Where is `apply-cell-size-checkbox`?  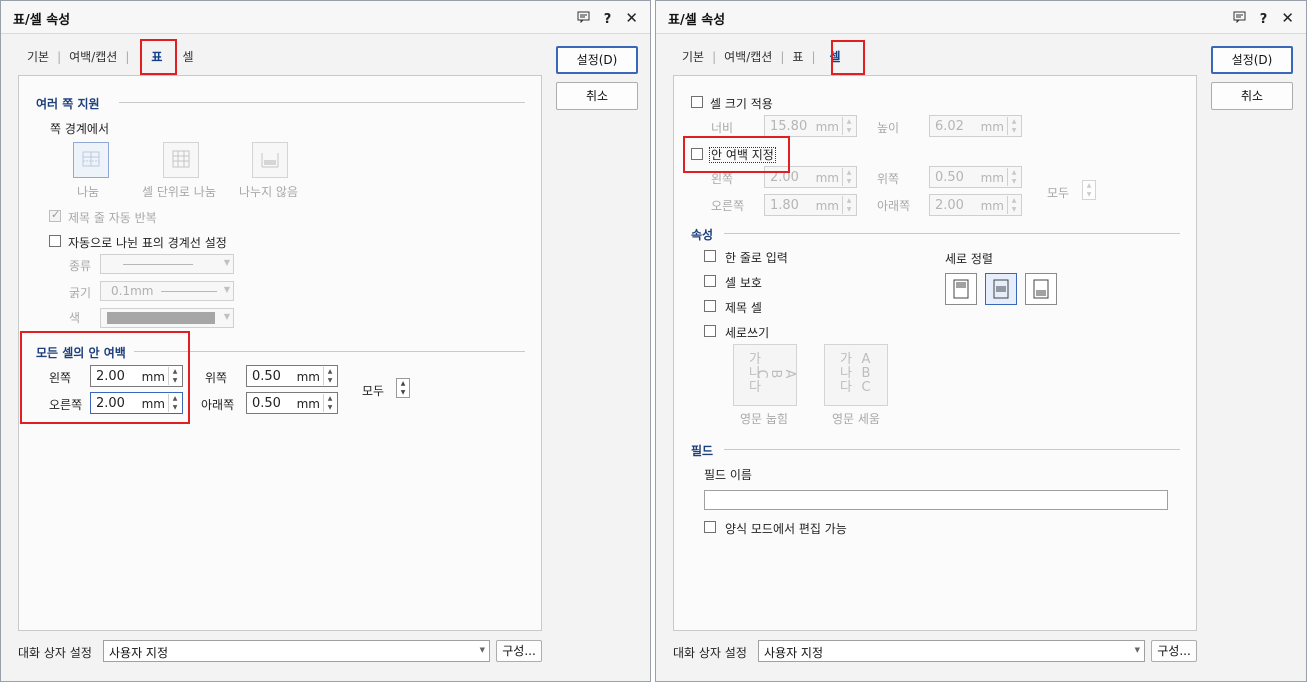 apply-cell-size-checkbox is located at coordinates (697, 102).